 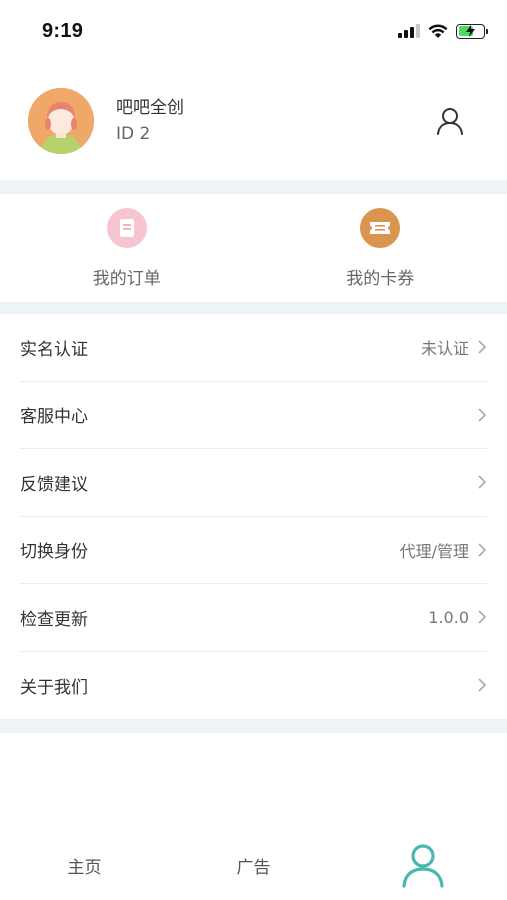 What do you see at coordinates (150, 108) in the screenshot?
I see `profile-name: 吧吧全创` at bounding box center [150, 108].